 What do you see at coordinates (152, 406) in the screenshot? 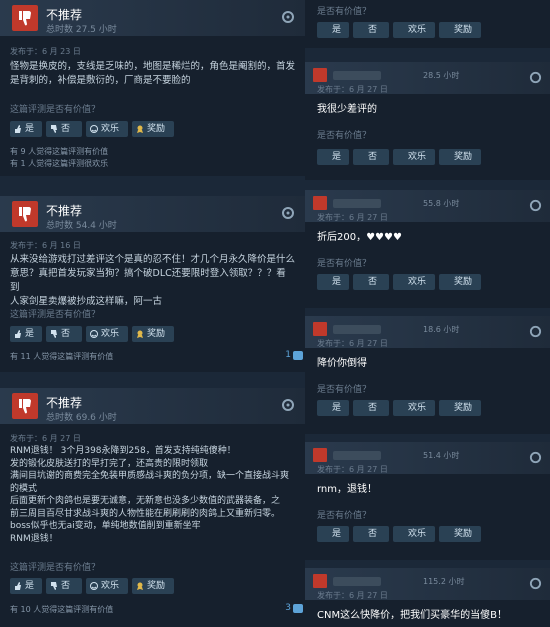
I see `review-header: 不推荐 总时数 69.6 小时` at bounding box center [152, 406].